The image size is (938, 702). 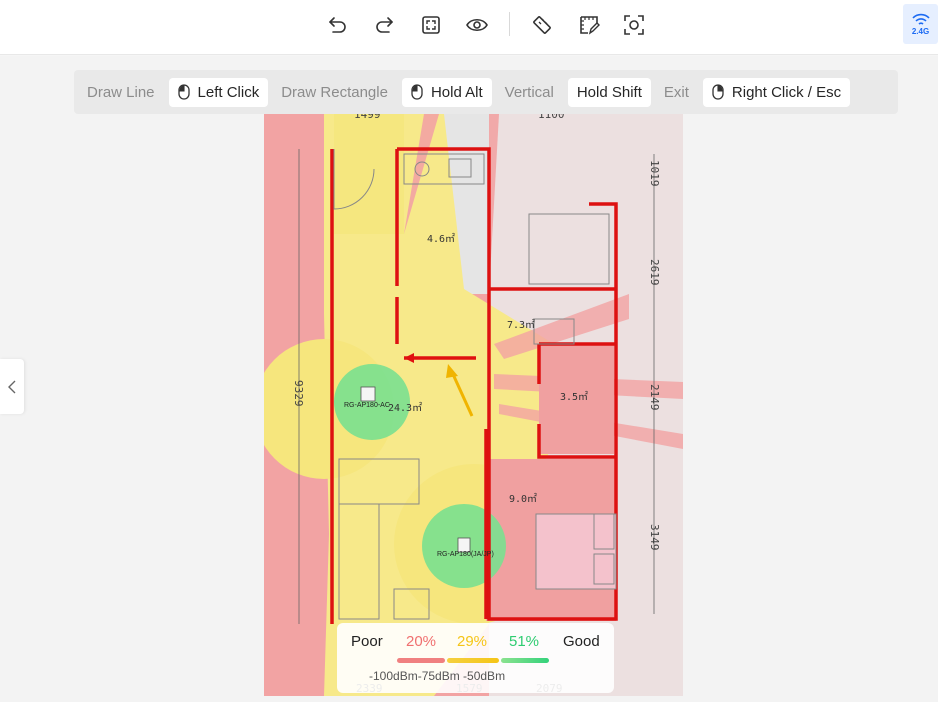 What do you see at coordinates (298, 393) in the screenshot?
I see `dimension-left: 9329` at bounding box center [298, 393].